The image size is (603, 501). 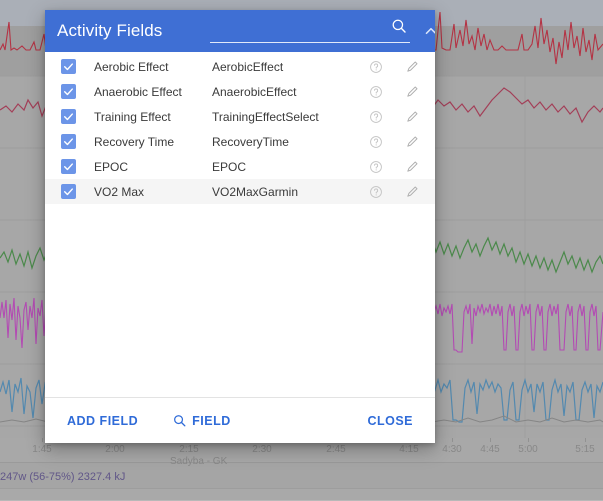 What do you see at coordinates (254, 91) in the screenshot?
I see `field-key-name: AnaerobicEffect` at bounding box center [254, 91].